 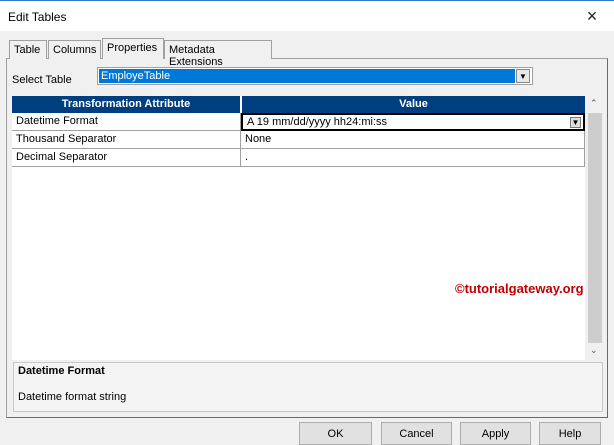 What do you see at coordinates (570, 433) in the screenshot?
I see `help-button: Help` at bounding box center [570, 433].